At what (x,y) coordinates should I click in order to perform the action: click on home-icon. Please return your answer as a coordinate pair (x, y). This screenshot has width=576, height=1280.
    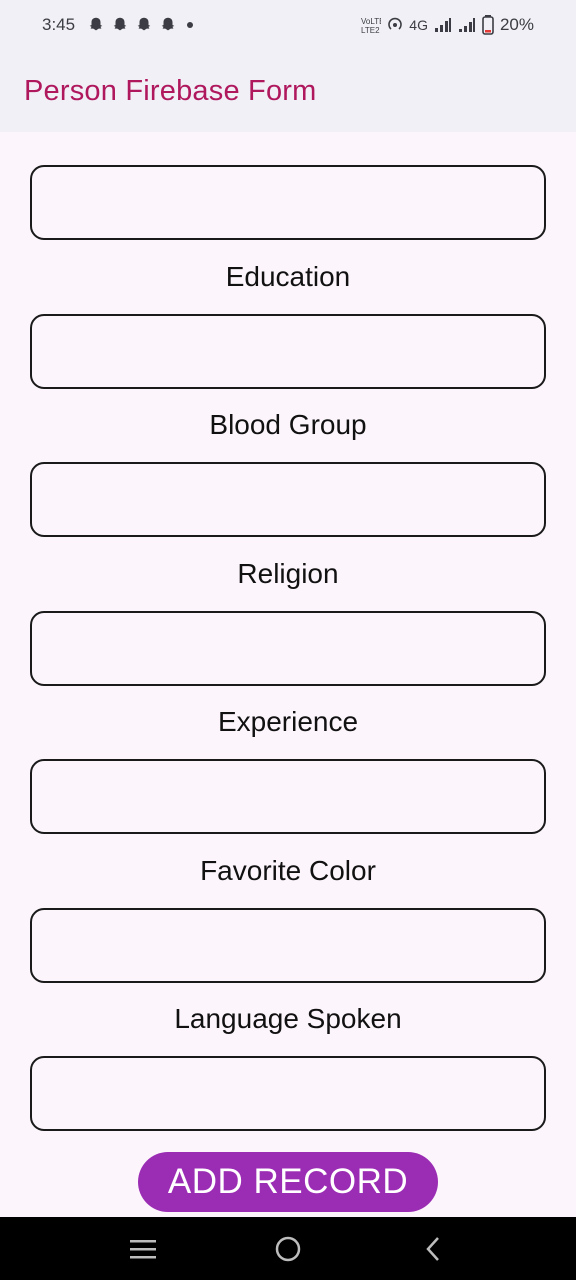
    Looking at the image, I should click on (288, 1248).